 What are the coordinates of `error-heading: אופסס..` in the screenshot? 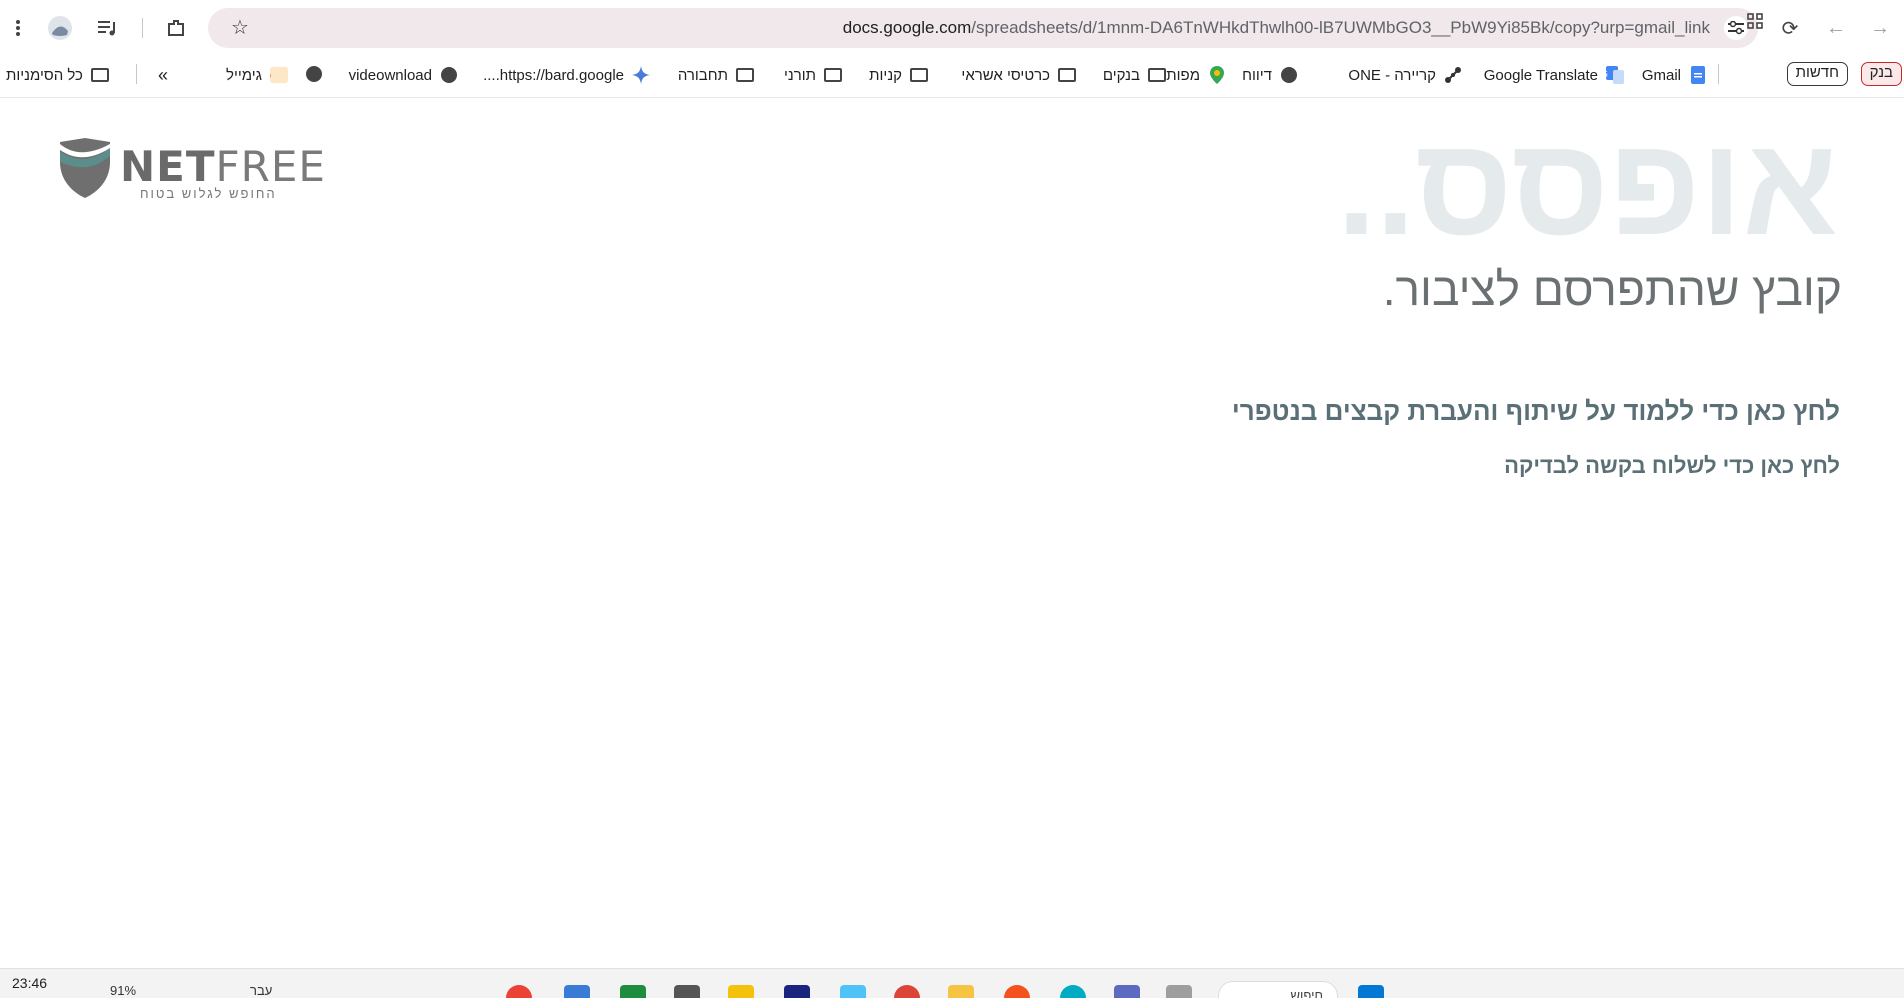 It's located at (1587, 185).